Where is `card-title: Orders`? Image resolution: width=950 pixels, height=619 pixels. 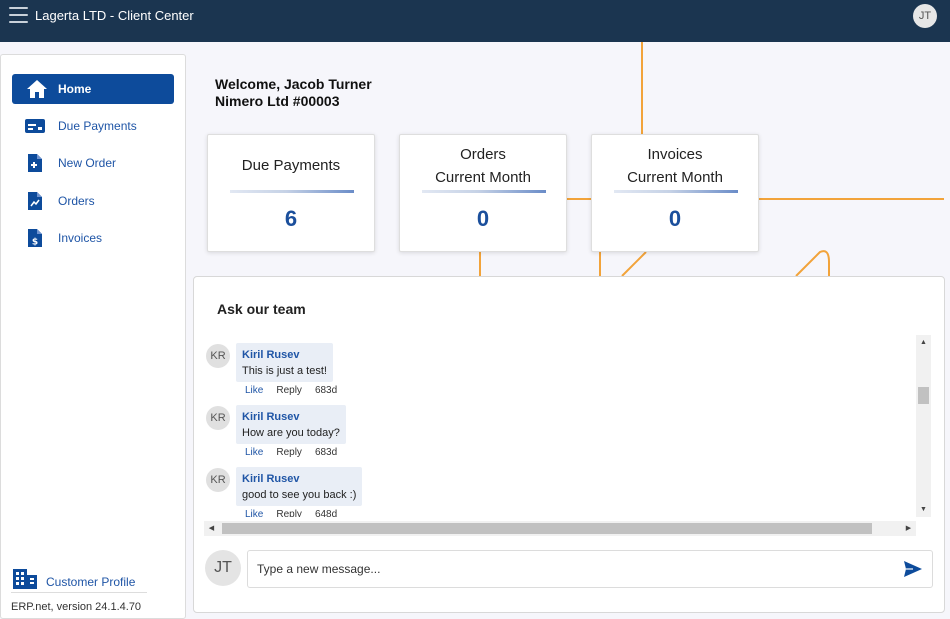 card-title: Orders is located at coordinates (483, 154).